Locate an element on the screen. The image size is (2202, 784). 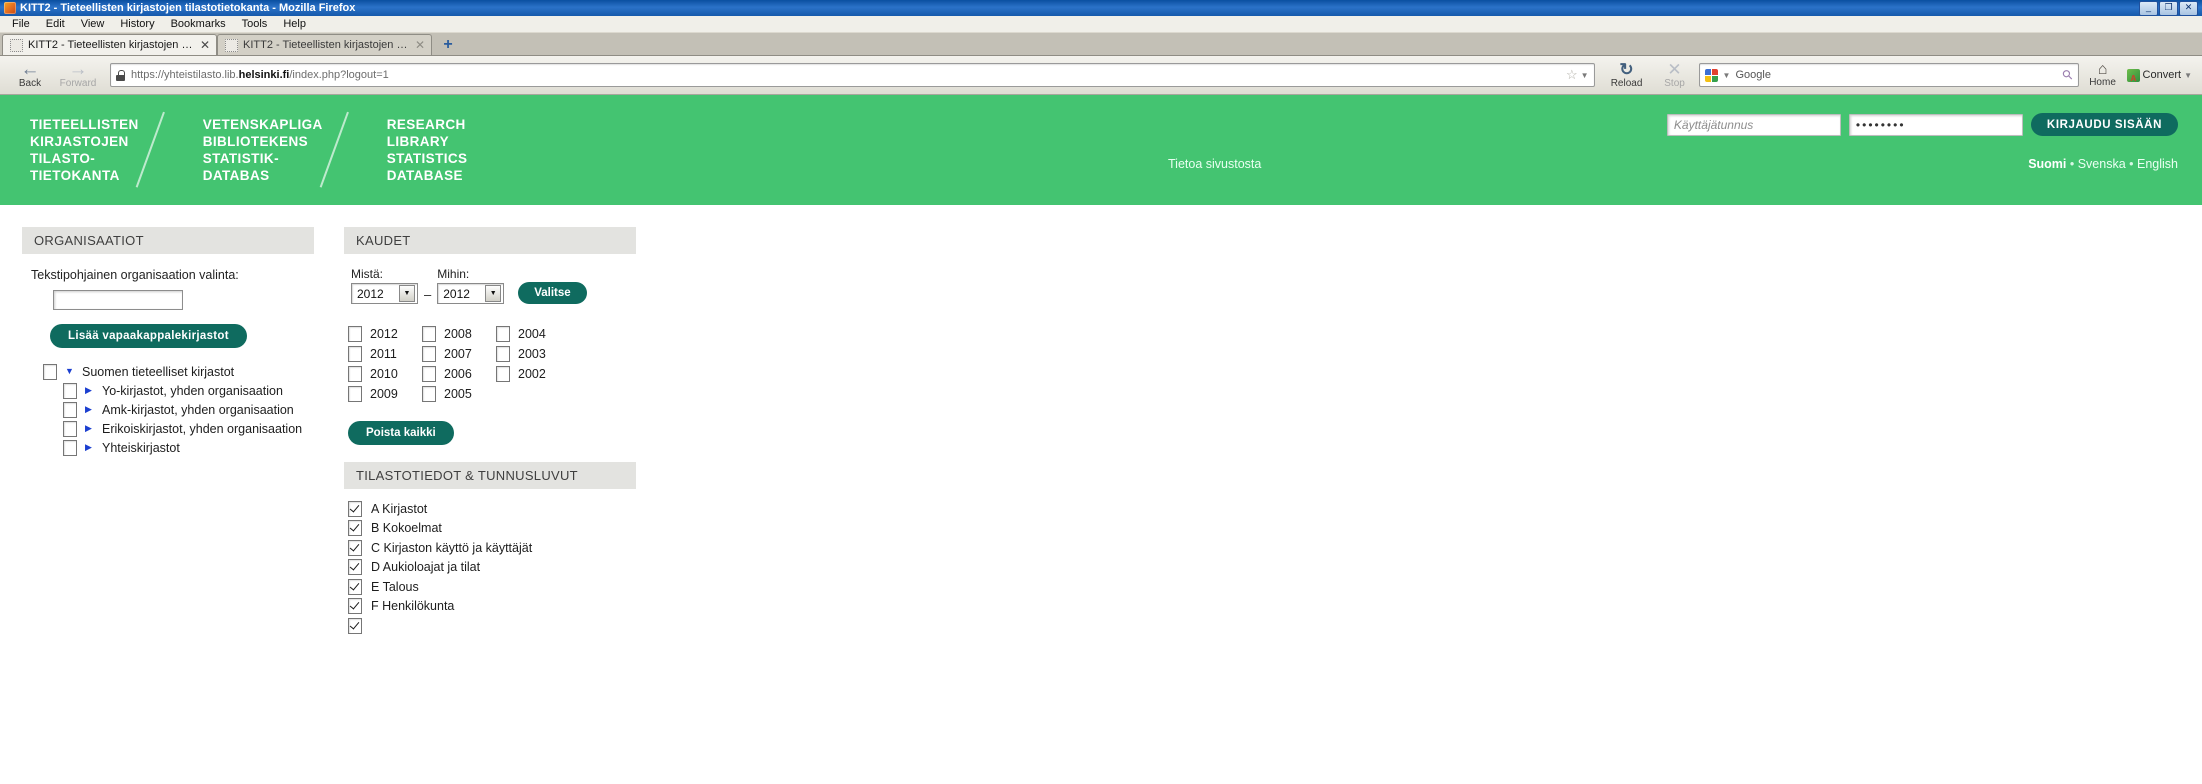
password-field is located at coordinates (1935, 124).